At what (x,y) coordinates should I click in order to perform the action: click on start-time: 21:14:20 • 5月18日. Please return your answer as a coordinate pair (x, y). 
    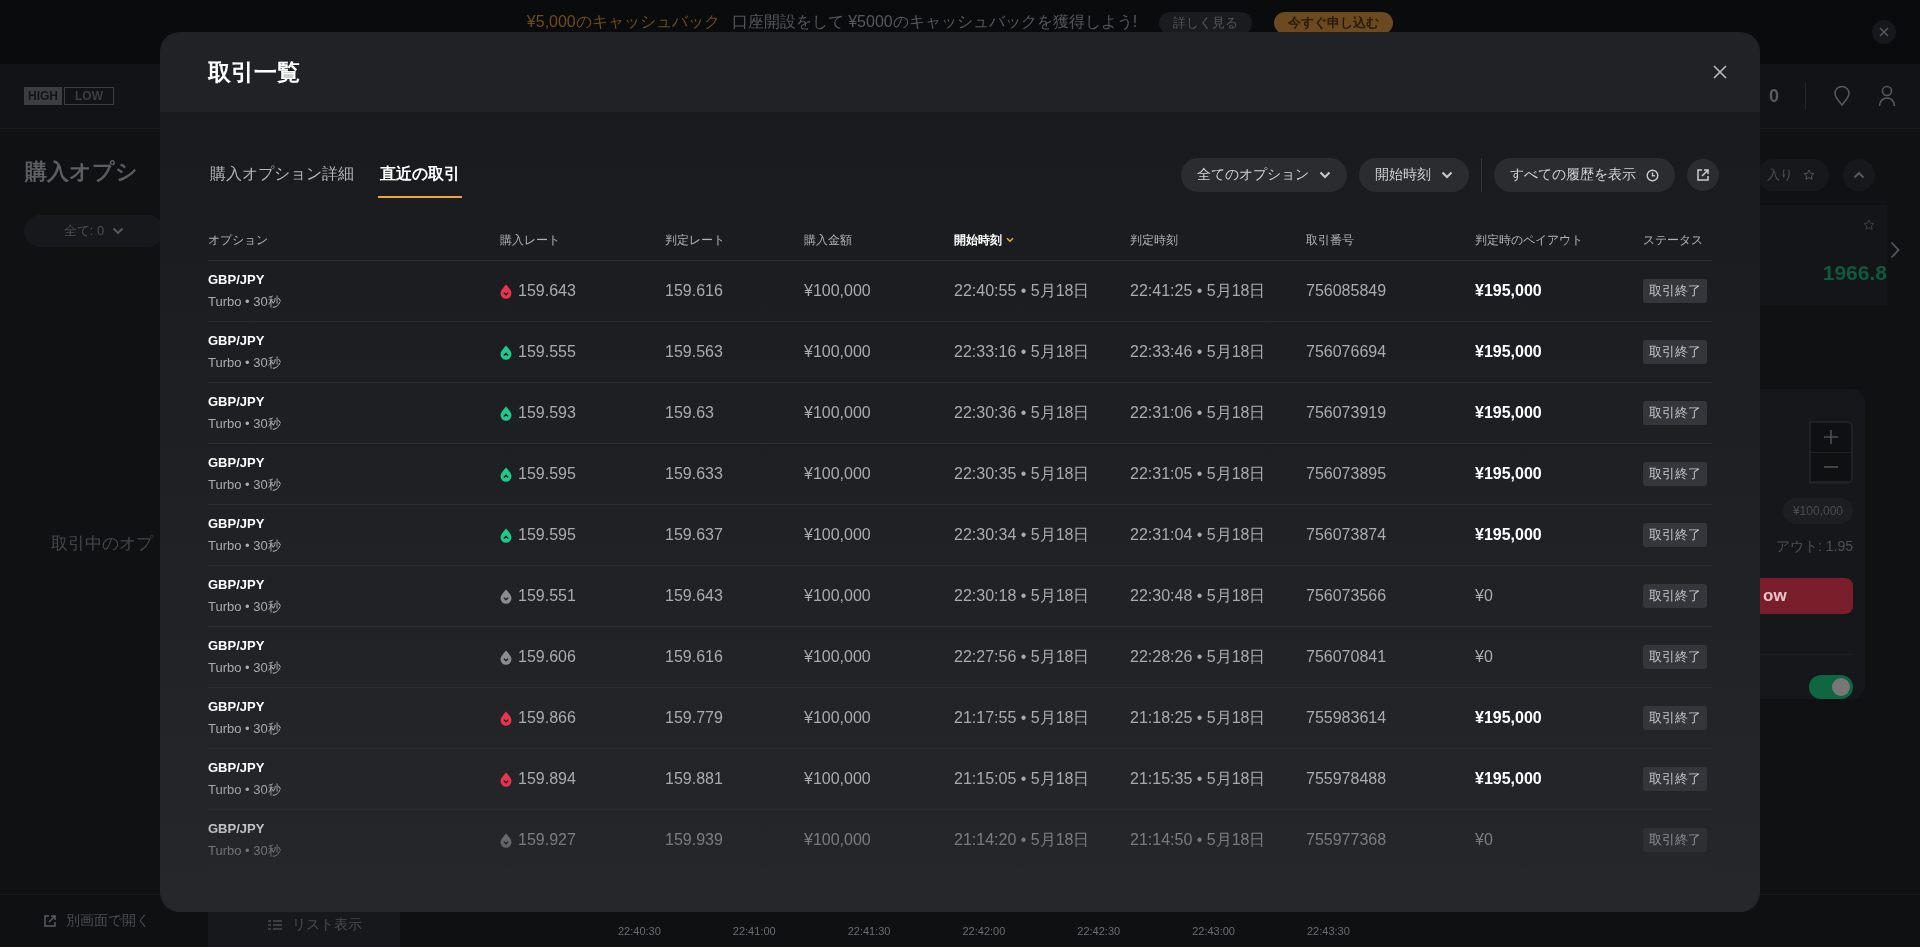
    Looking at the image, I should click on (1022, 839).